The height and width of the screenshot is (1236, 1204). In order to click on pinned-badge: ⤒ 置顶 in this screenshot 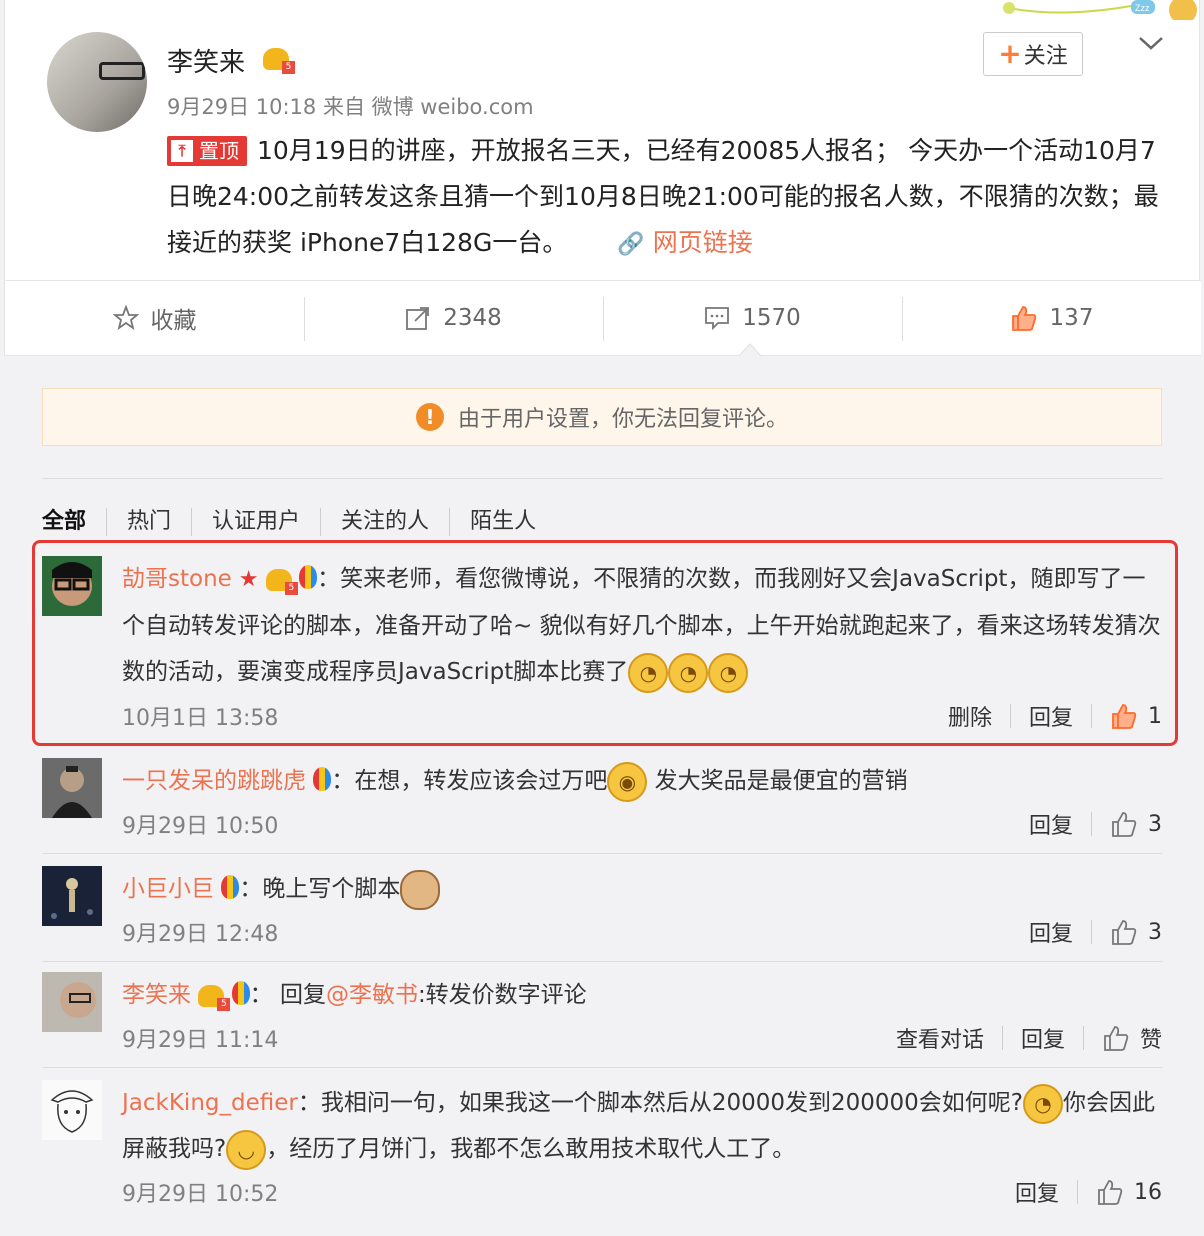, I will do `click(207, 151)`.